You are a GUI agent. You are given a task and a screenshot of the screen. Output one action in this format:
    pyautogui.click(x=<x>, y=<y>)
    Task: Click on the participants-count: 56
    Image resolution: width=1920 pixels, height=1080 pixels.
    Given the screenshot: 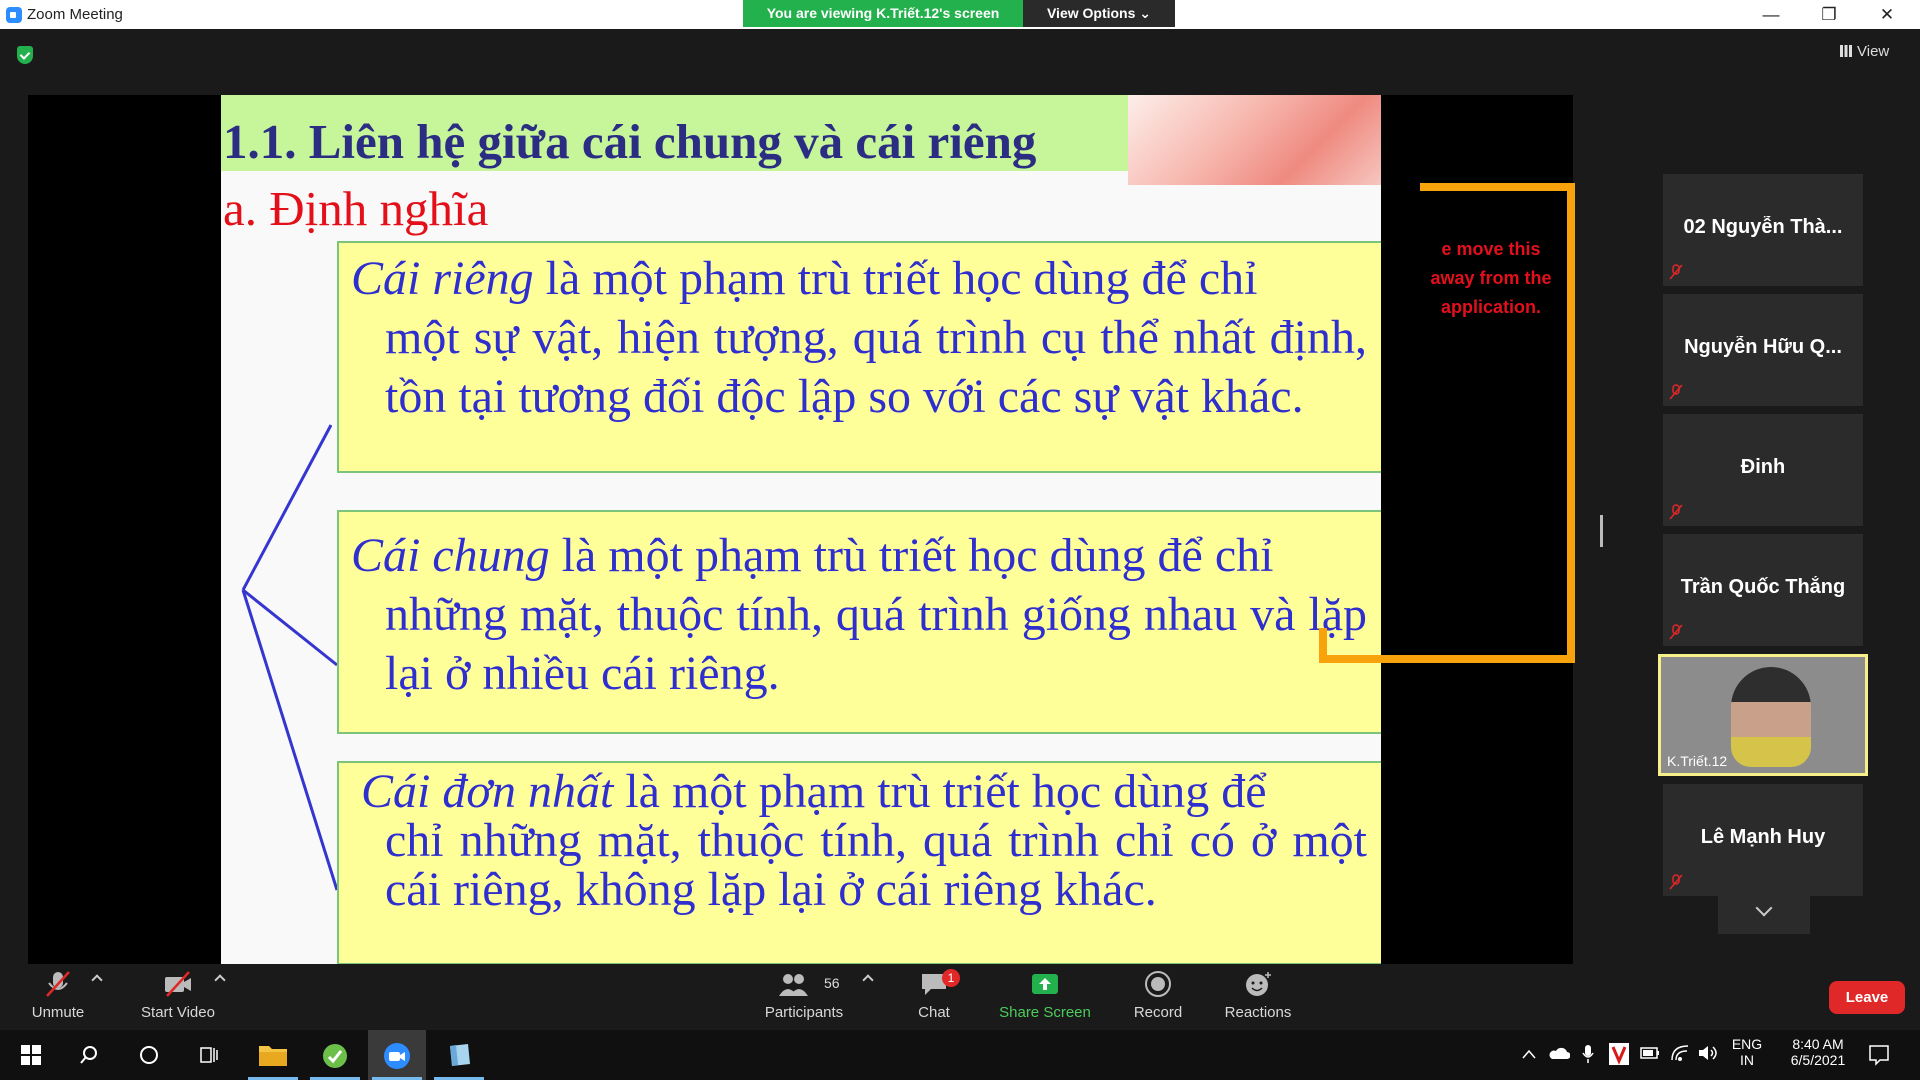 What is the action you would take?
    pyautogui.click(x=832, y=983)
    